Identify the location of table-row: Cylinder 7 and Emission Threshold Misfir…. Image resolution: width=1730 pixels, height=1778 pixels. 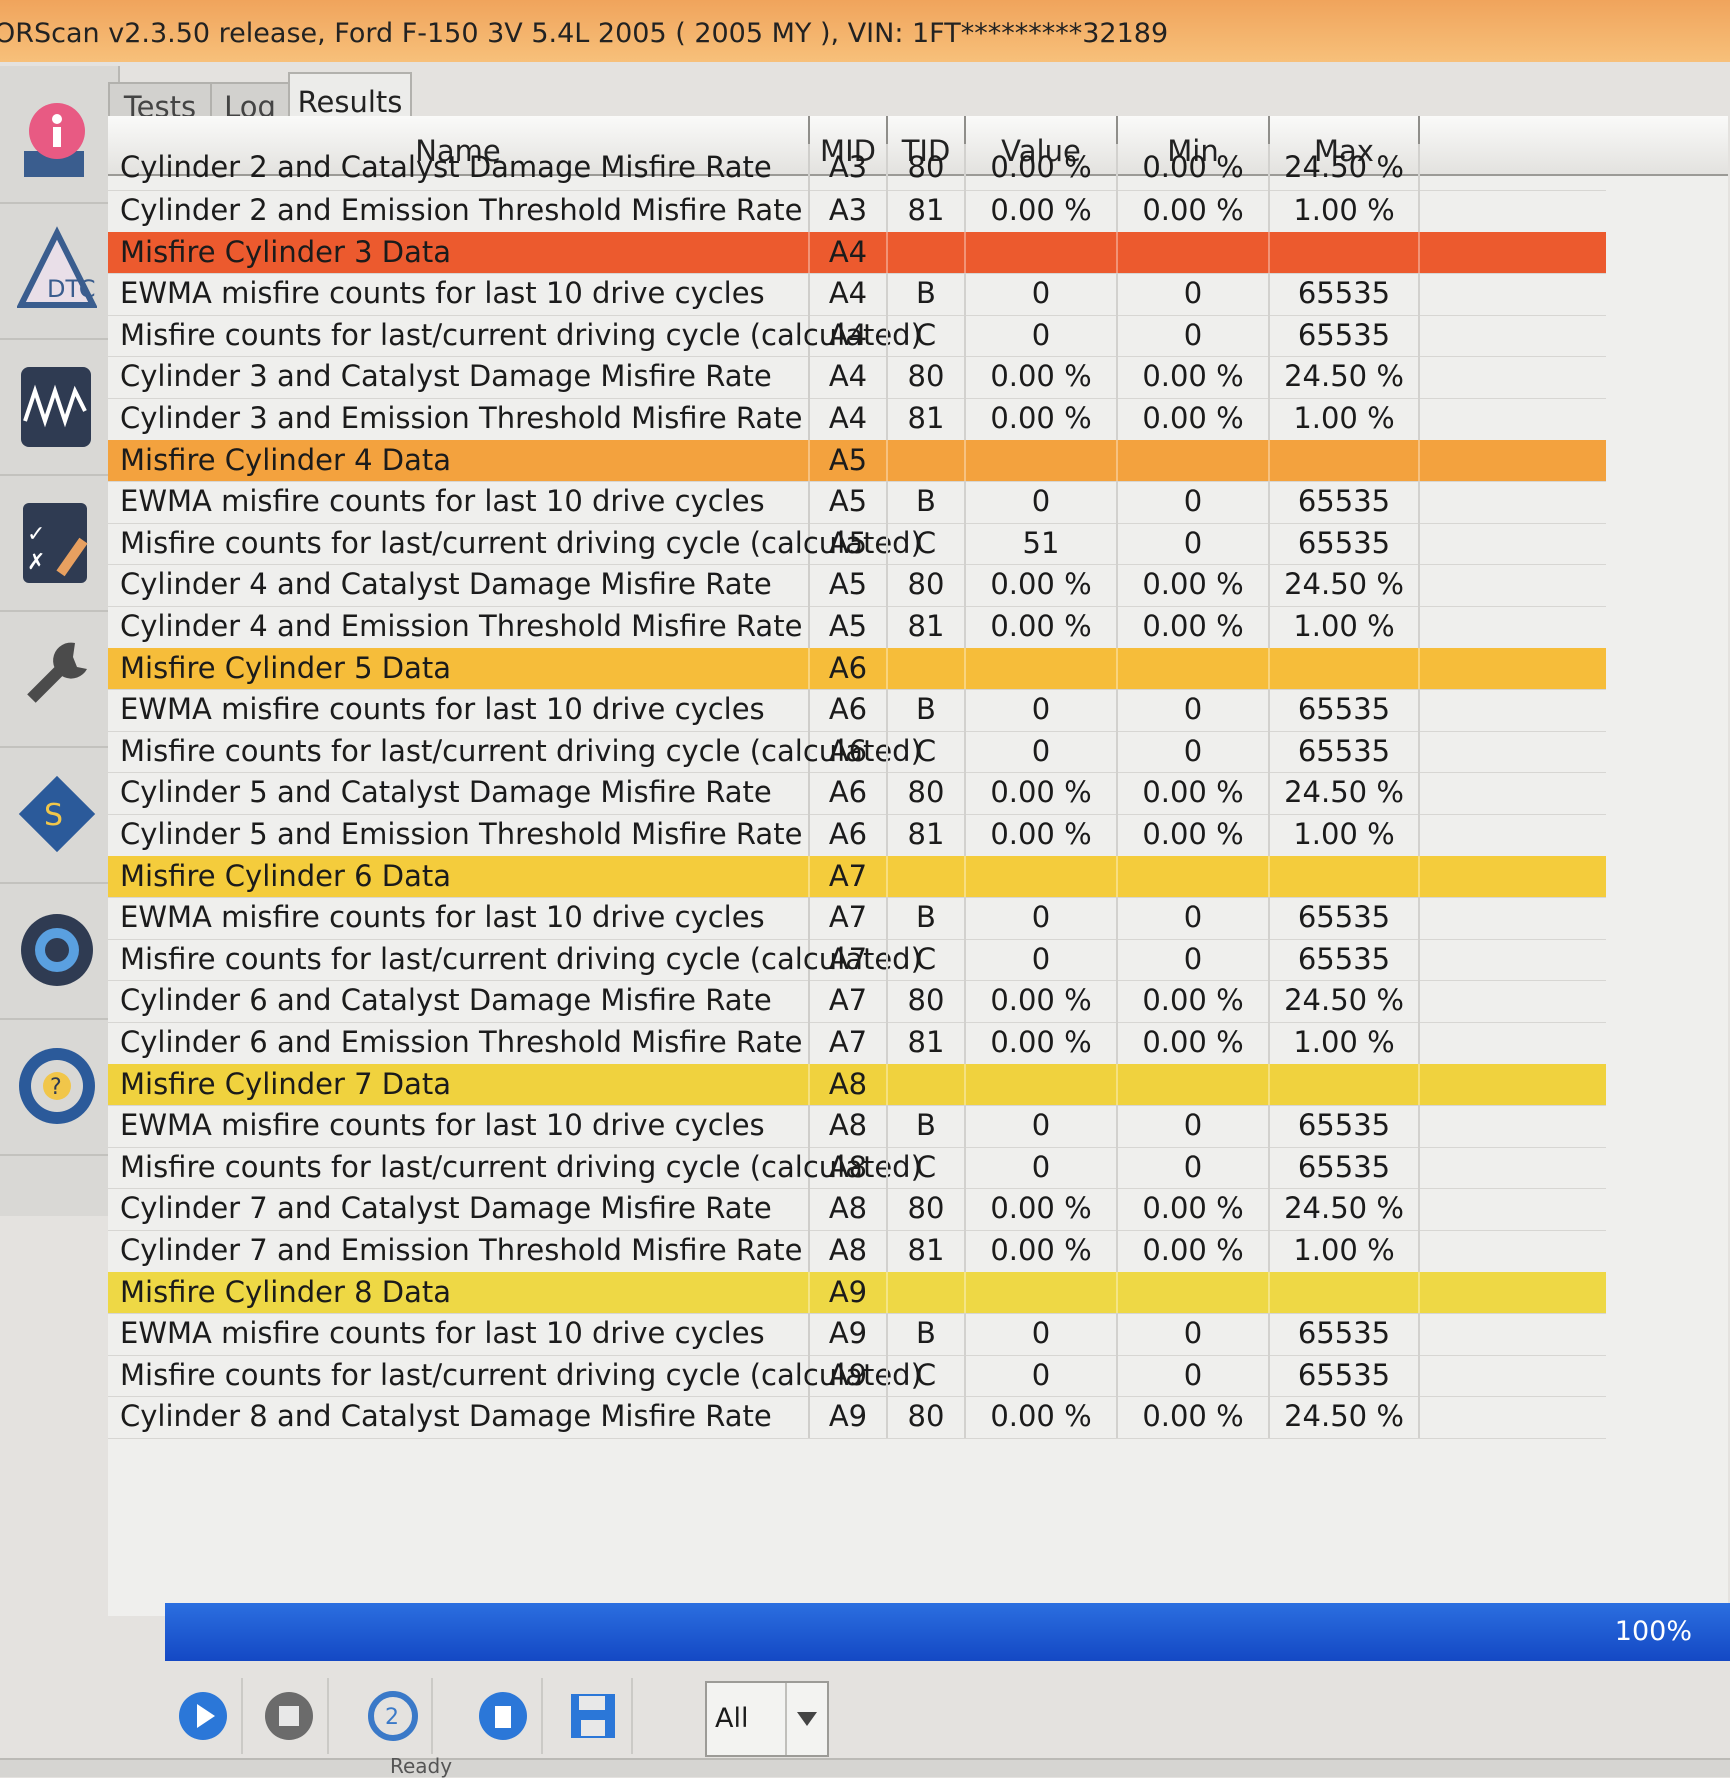
(857, 1251).